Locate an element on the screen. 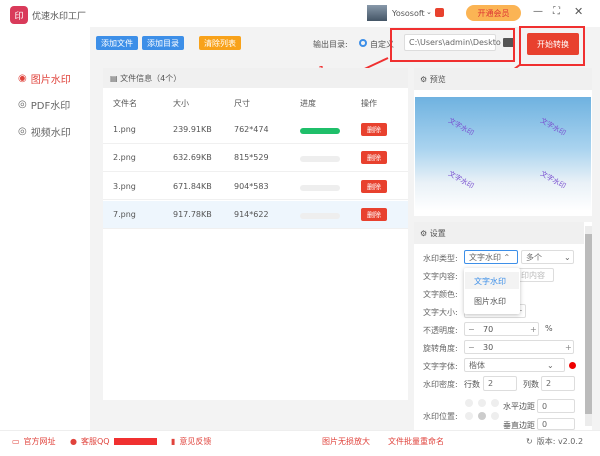  color-label: 文字颜色: is located at coordinates (440, 294).